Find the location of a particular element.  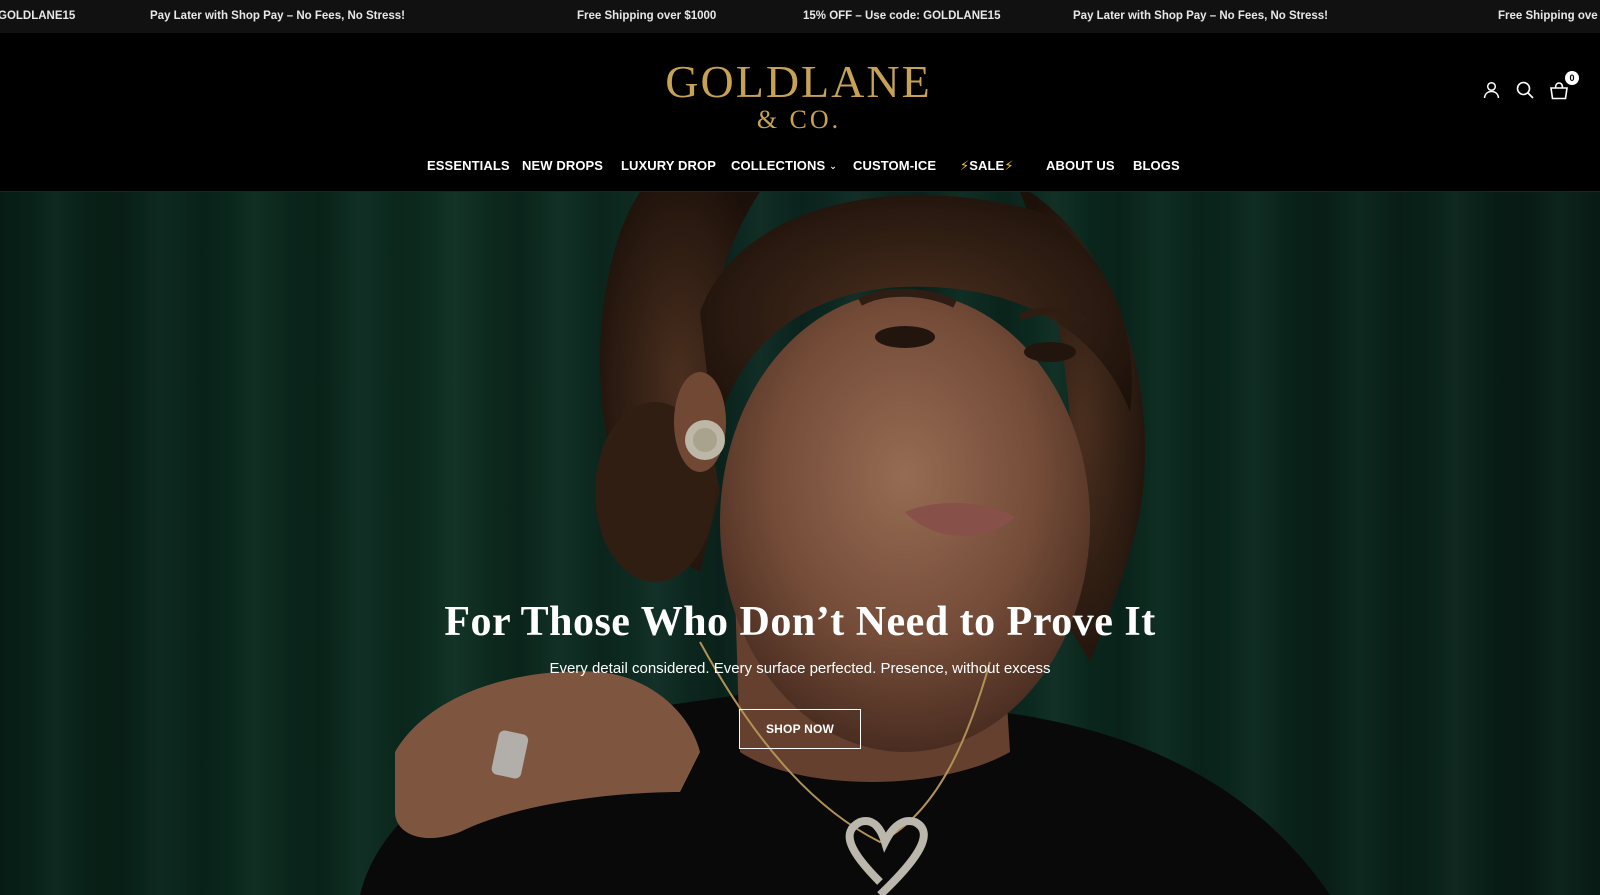

nav-item-blogs: BLOGS is located at coordinates (1156, 166).